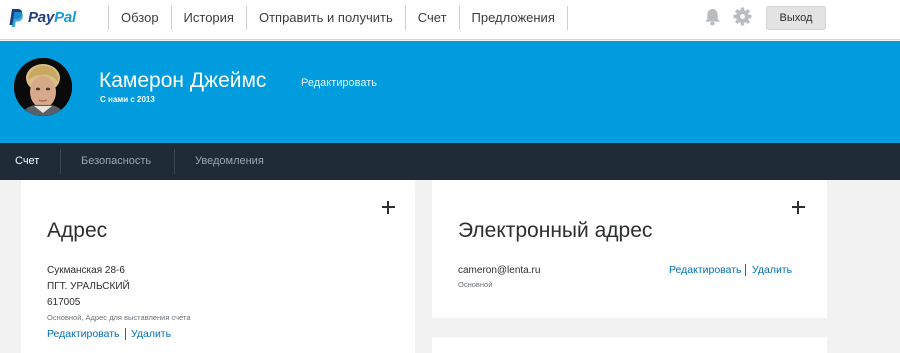 Image resolution: width=900 pixels, height=353 pixels. What do you see at coordinates (183, 80) in the screenshot?
I see `profile-name: Камерон Джеймс` at bounding box center [183, 80].